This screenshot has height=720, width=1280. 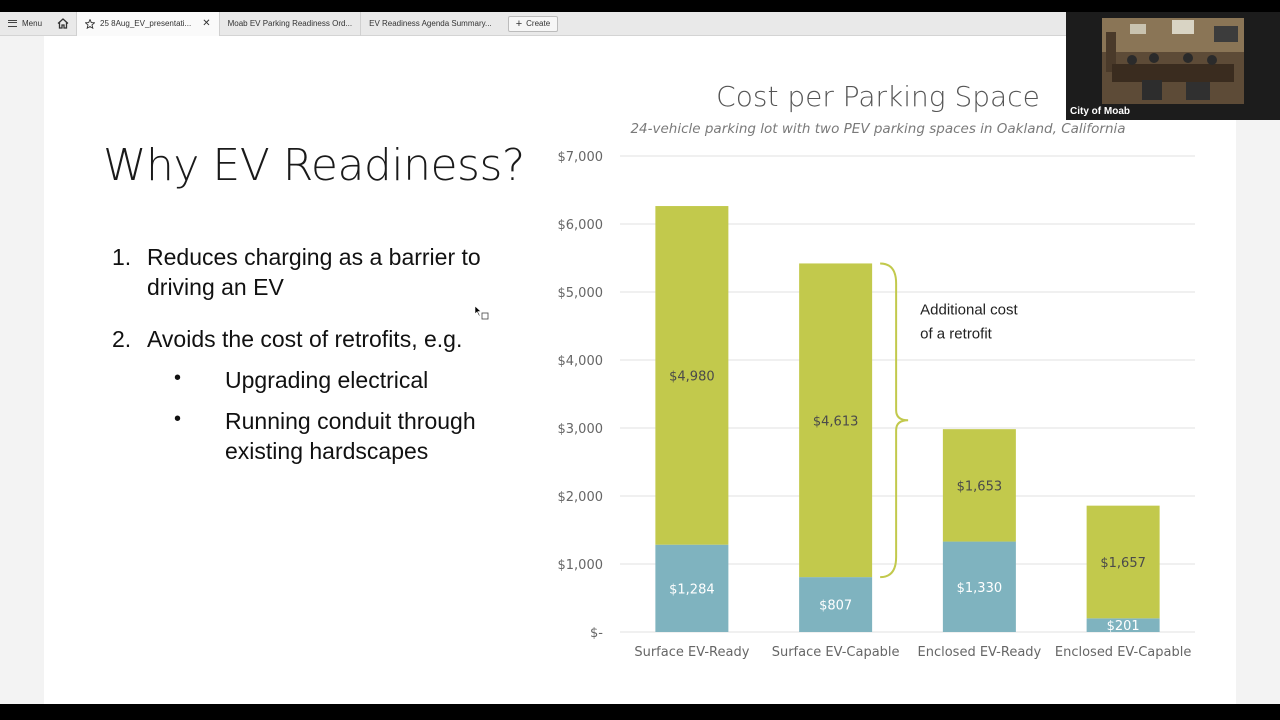 I want to click on list-number: 1., so click(x=122, y=257).